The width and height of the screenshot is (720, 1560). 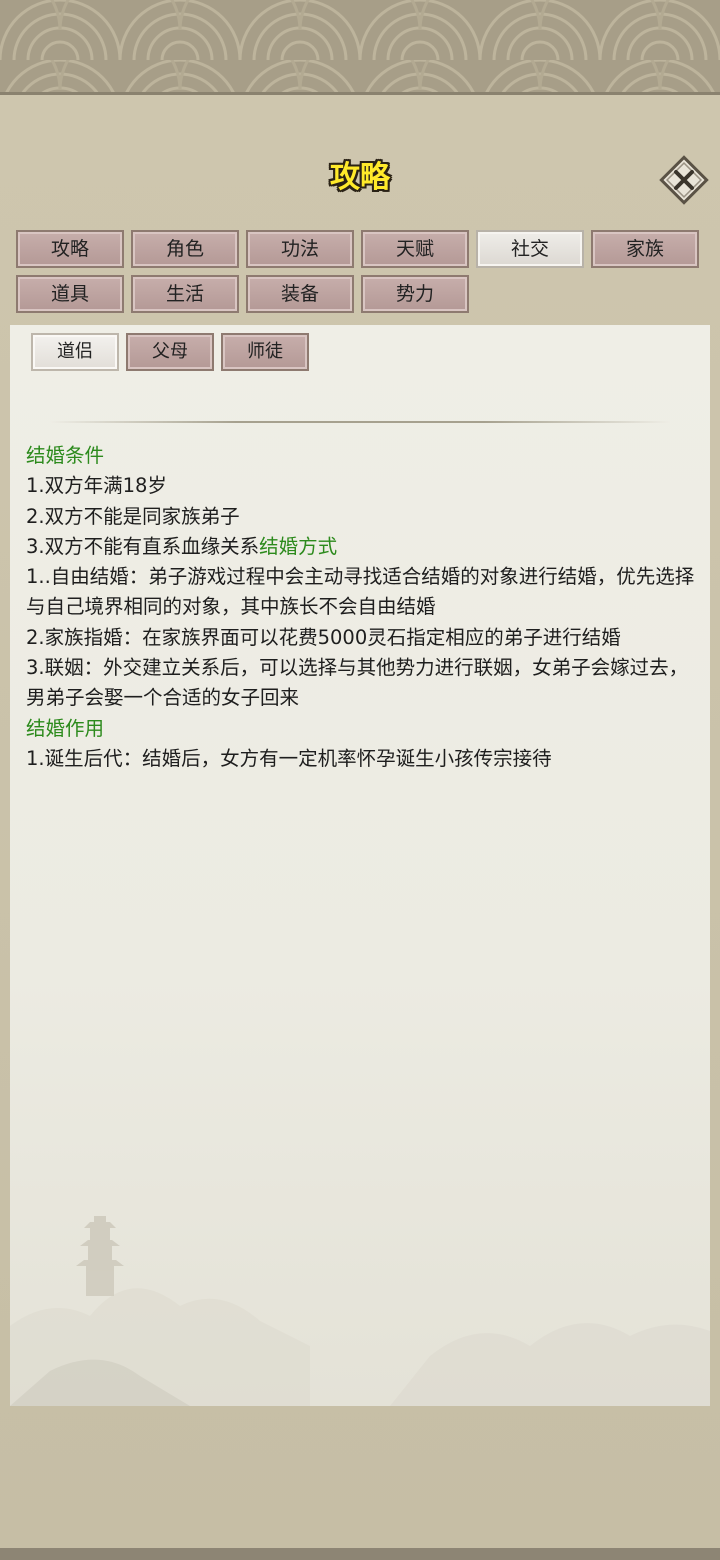 What do you see at coordinates (170, 352) in the screenshot?
I see `subtab-parents: 父母` at bounding box center [170, 352].